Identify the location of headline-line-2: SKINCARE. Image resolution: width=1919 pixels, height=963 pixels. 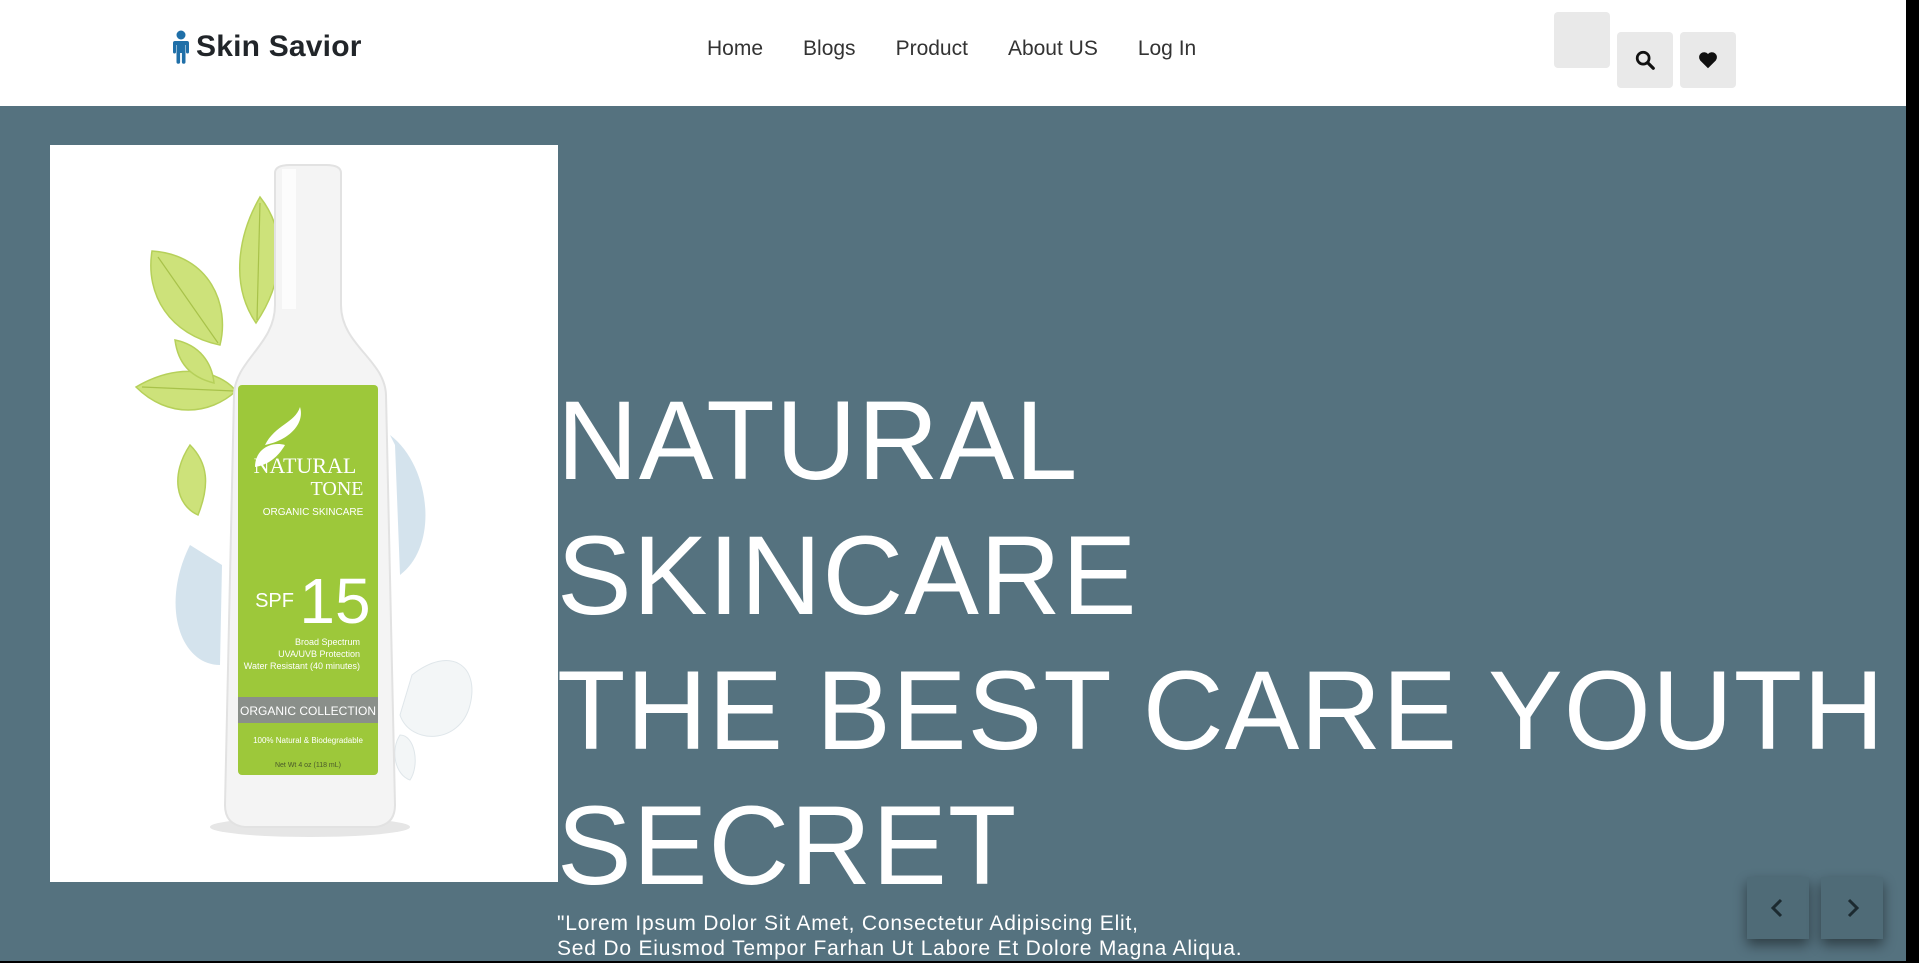
(847, 575).